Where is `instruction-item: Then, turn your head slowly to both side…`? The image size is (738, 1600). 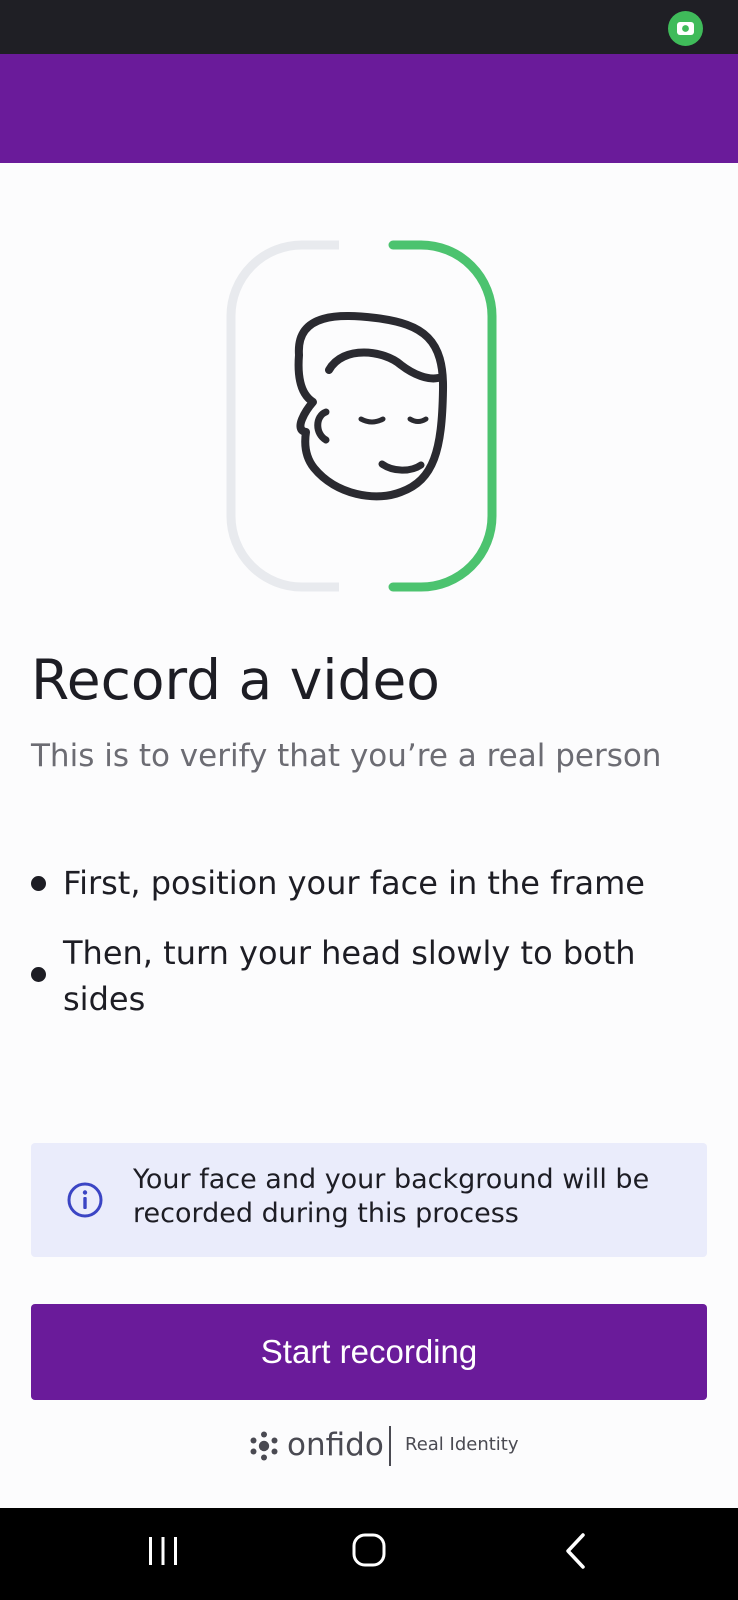 instruction-item: Then, turn your head slowly to both side… is located at coordinates (371, 976).